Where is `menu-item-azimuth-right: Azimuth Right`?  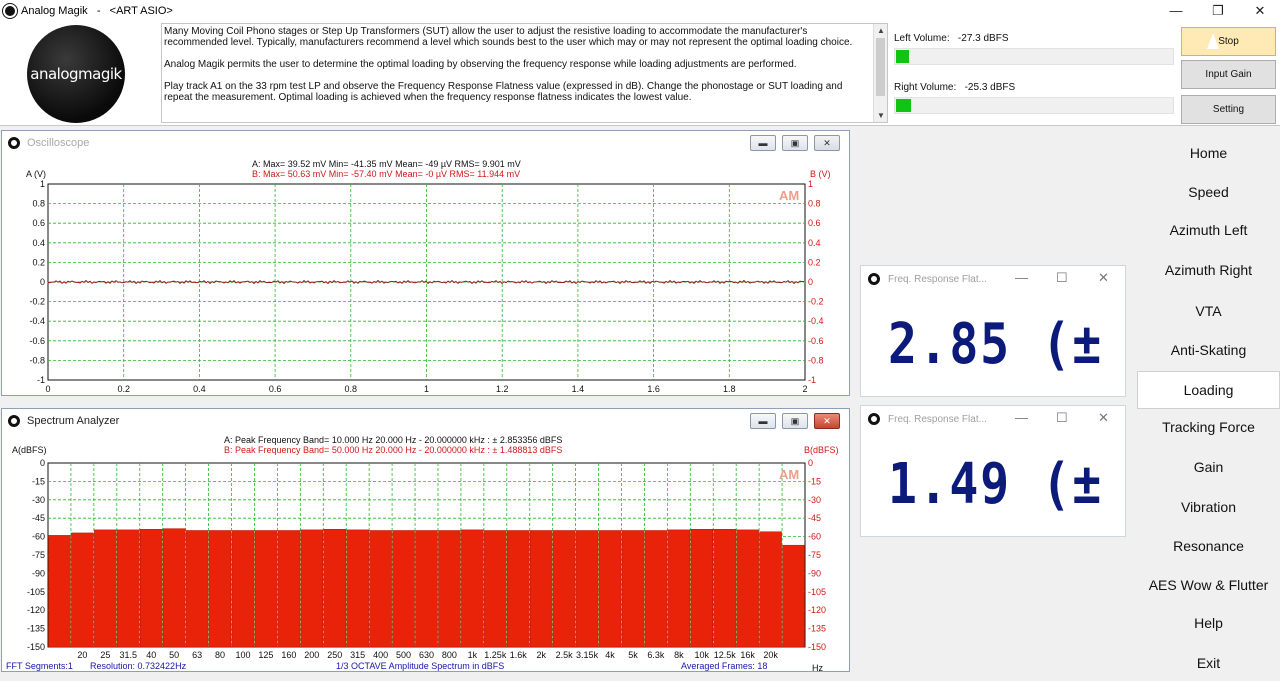
menu-item-azimuth-right: Azimuth Right is located at coordinates (1208, 270).